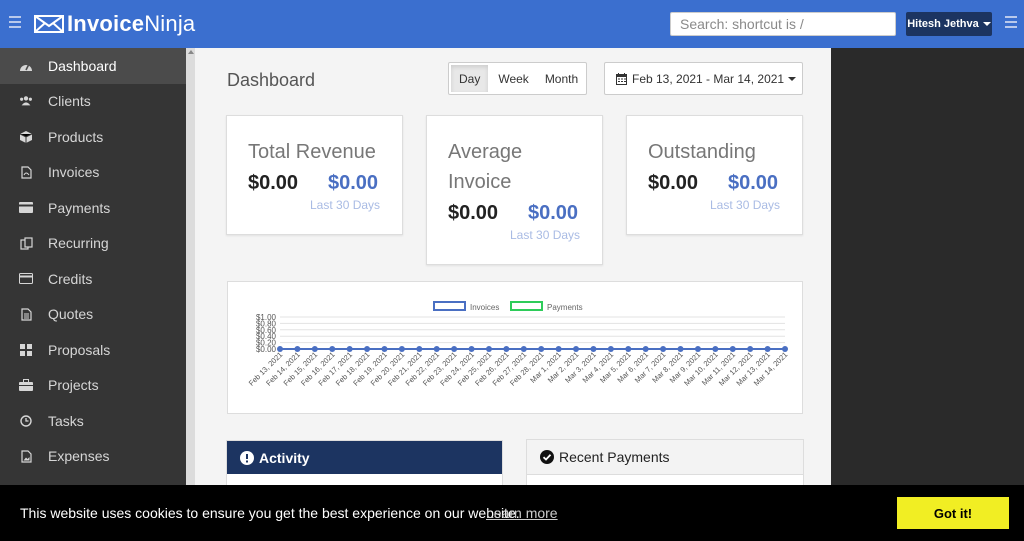  What do you see at coordinates (78, 243) in the screenshot?
I see `sidebar-item-label: Recurring` at bounding box center [78, 243].